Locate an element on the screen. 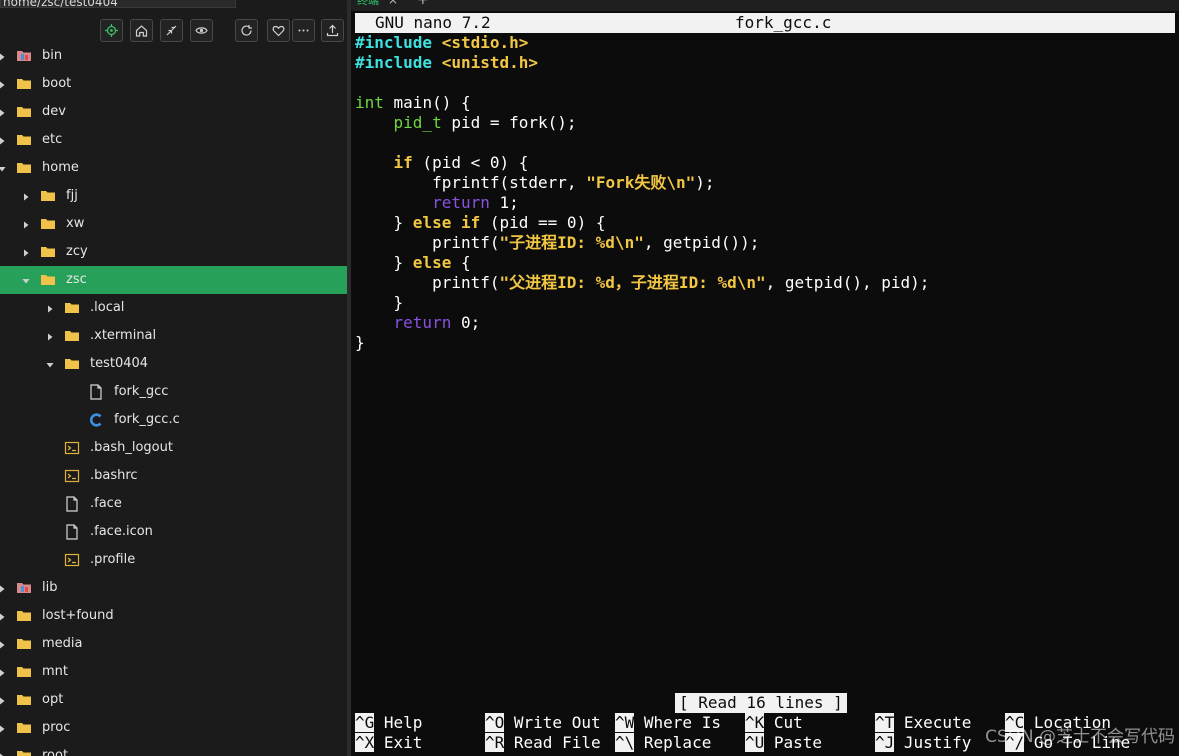 The image size is (1179, 756). shortcut-key: ^T is located at coordinates (885, 722).